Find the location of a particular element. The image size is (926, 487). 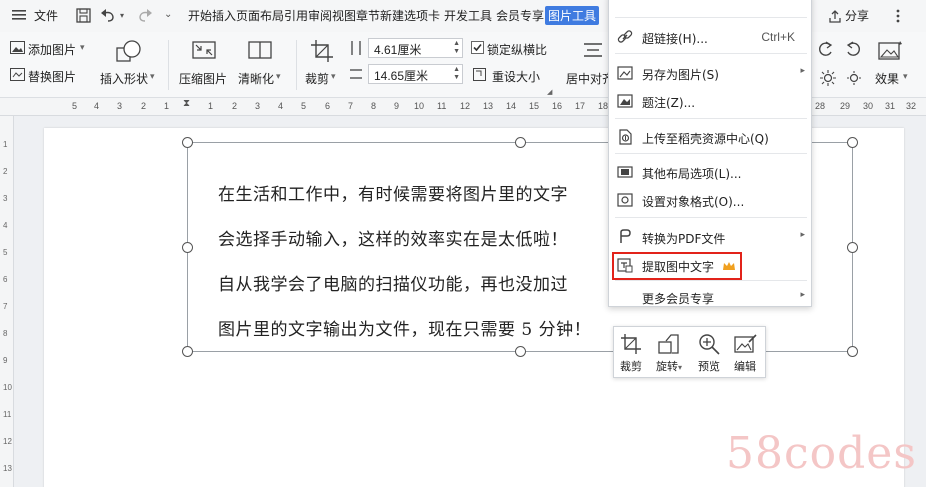

floating-picture-toolbar: 裁剪 旋转▾ 预览 编辑 is located at coordinates (689, 352).